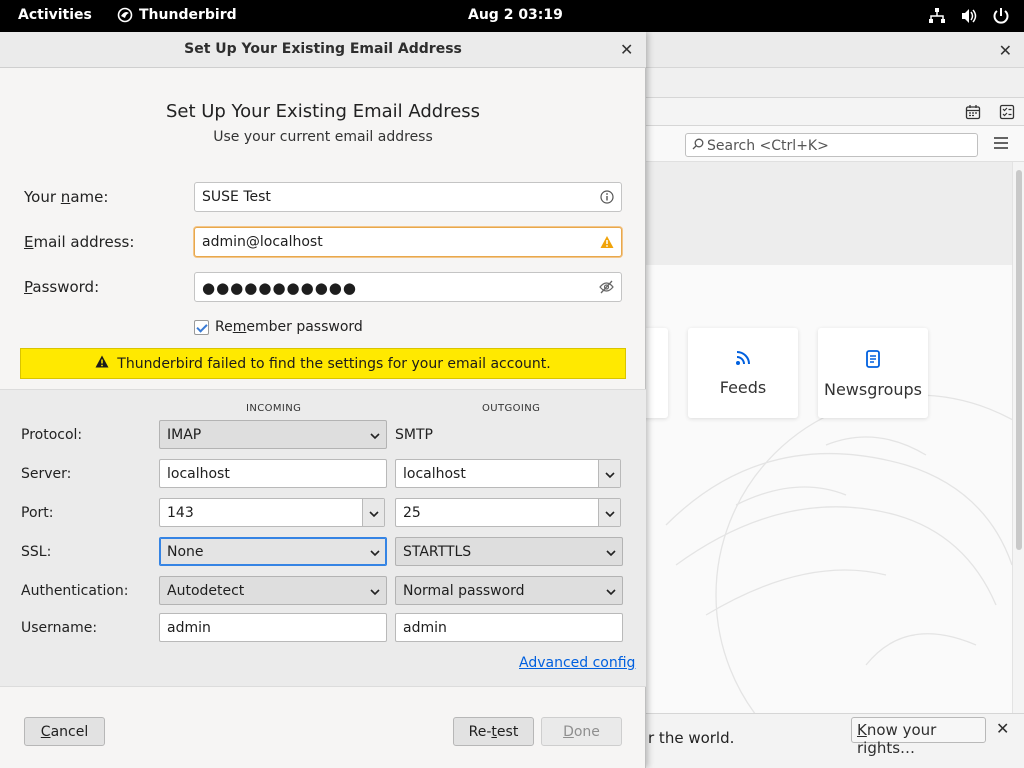 The width and height of the screenshot is (1024, 768). What do you see at coordinates (414, 435) in the screenshot?
I see `outgoing-protocol-value: SMTP` at bounding box center [414, 435].